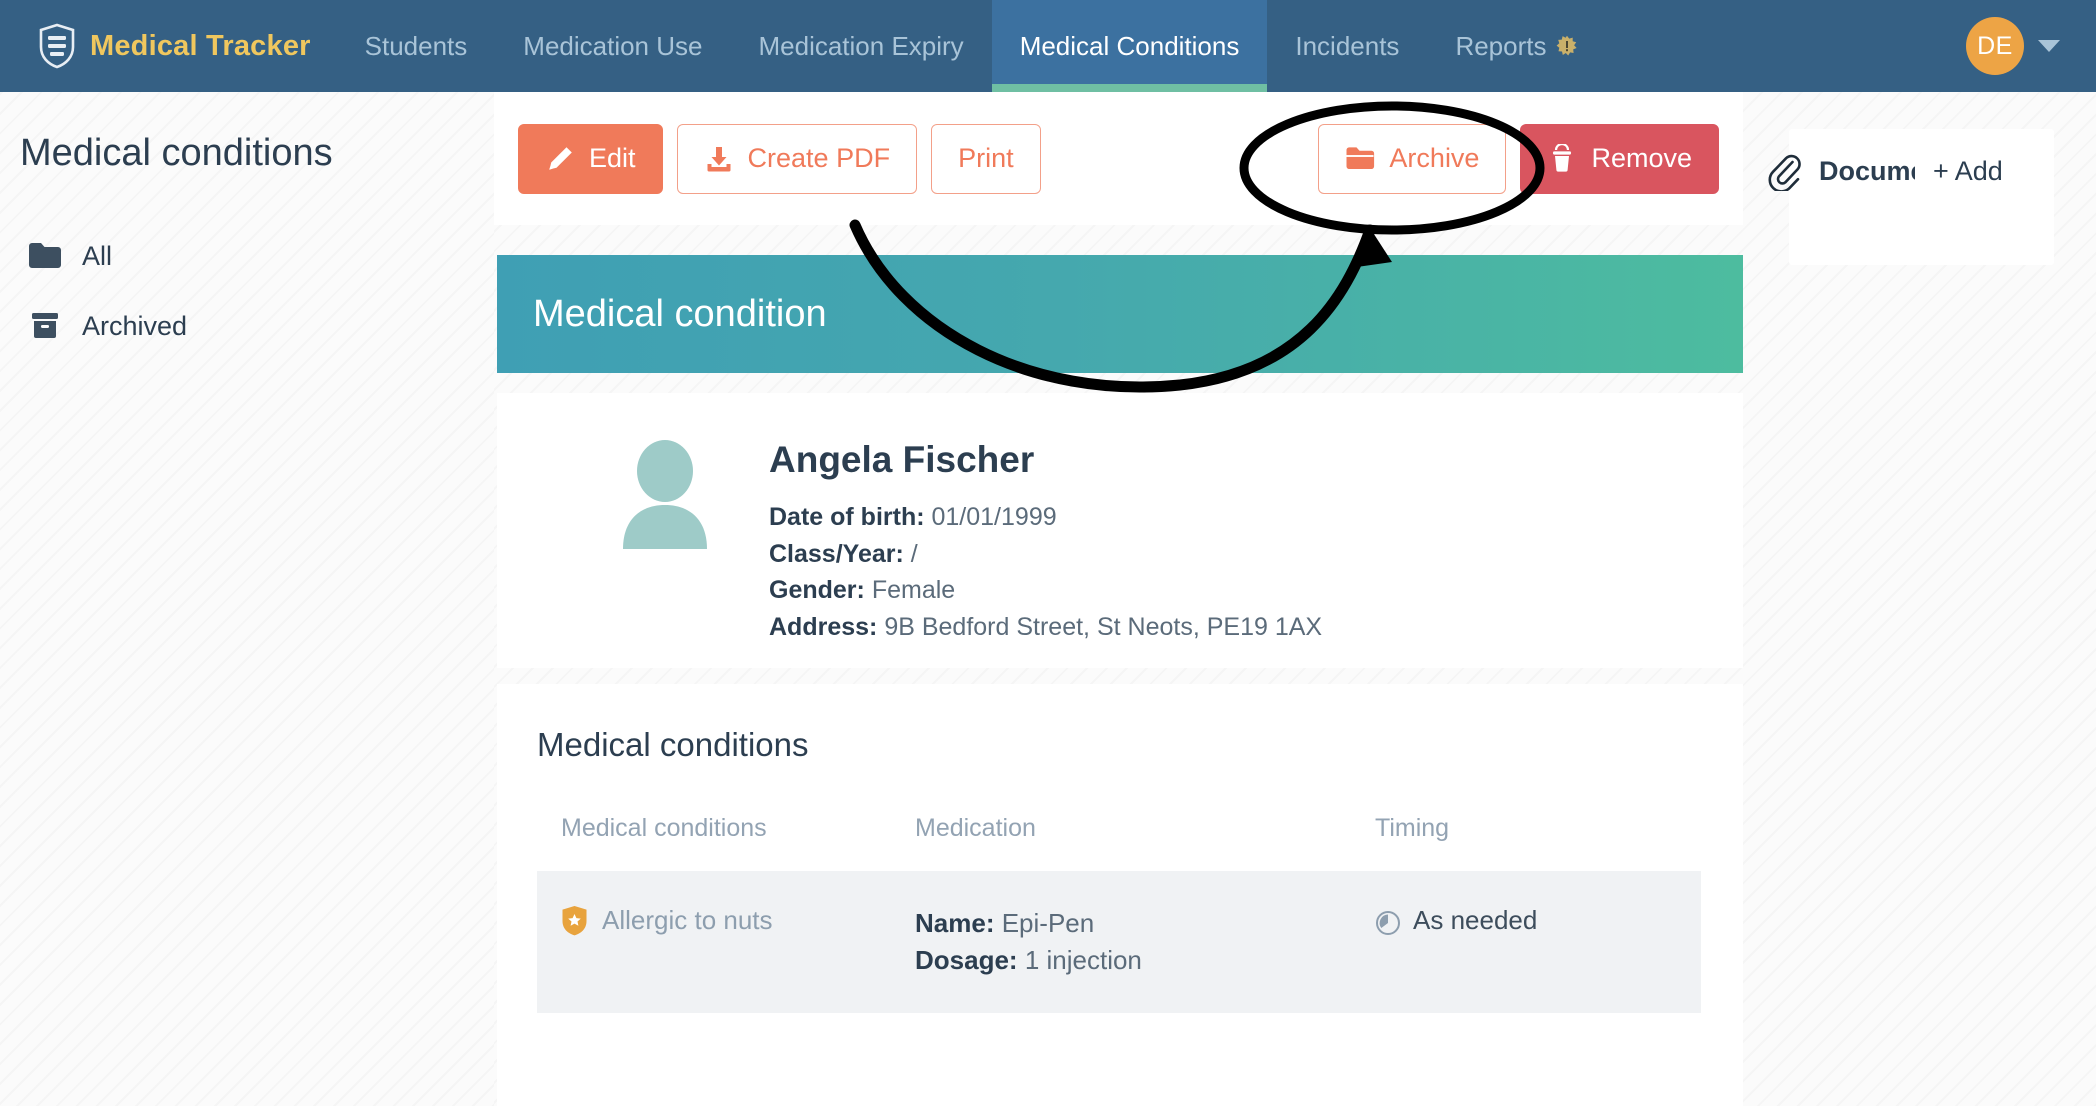 The height and width of the screenshot is (1106, 2096). Describe the element at coordinates (665, 494) in the screenshot. I see `person-avatar-icon` at that location.